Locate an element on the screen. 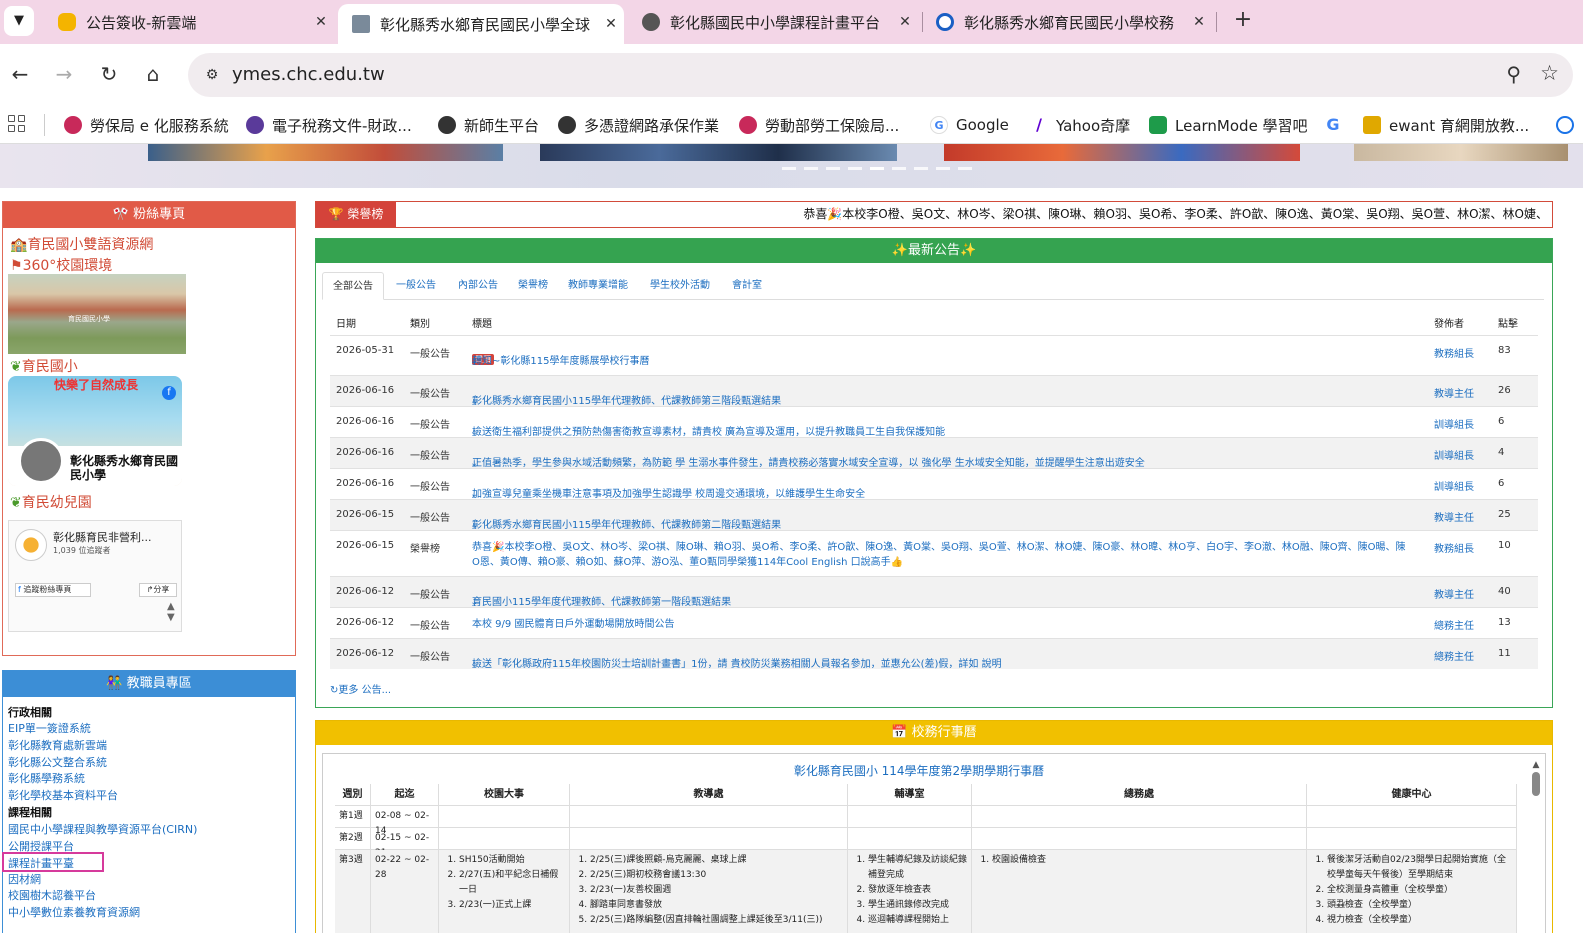 This screenshot has width=1583, height=933. new-tab-plus-icon: + is located at coordinates (1243, 21).